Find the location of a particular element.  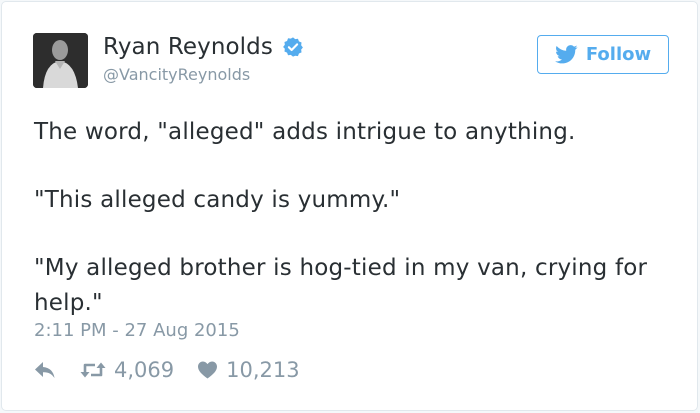

reply-icon is located at coordinates (45, 370).